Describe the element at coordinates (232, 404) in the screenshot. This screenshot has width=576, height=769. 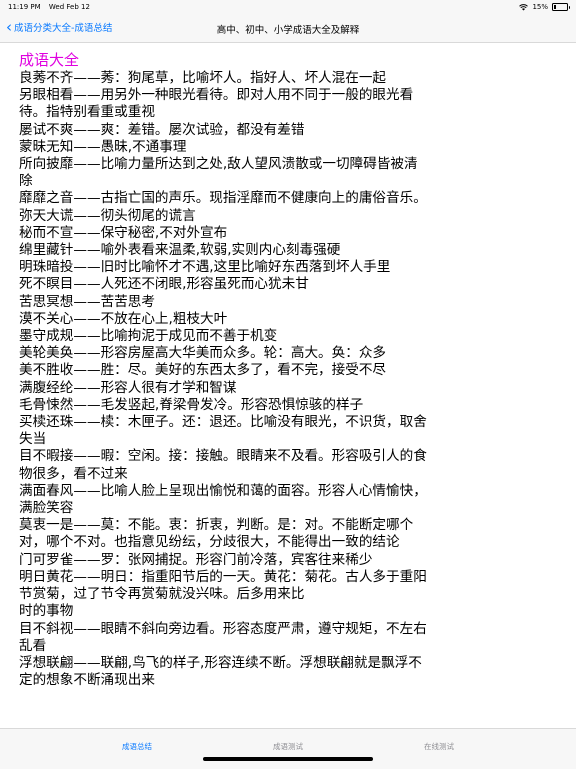
I see `idiom-definition: 毛发竖起,脊梁骨发冷。形容恐惧惊骇的样子` at that location.